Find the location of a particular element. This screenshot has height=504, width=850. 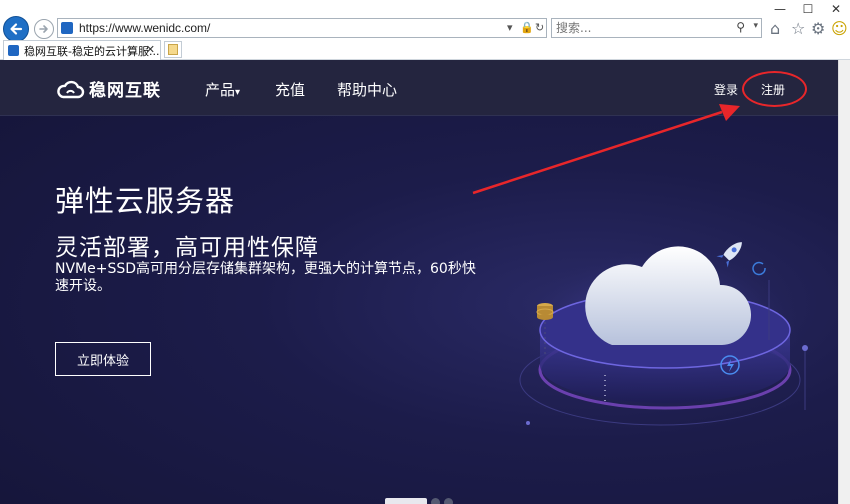

nav-products: 产品▾ is located at coordinates (222, 89).